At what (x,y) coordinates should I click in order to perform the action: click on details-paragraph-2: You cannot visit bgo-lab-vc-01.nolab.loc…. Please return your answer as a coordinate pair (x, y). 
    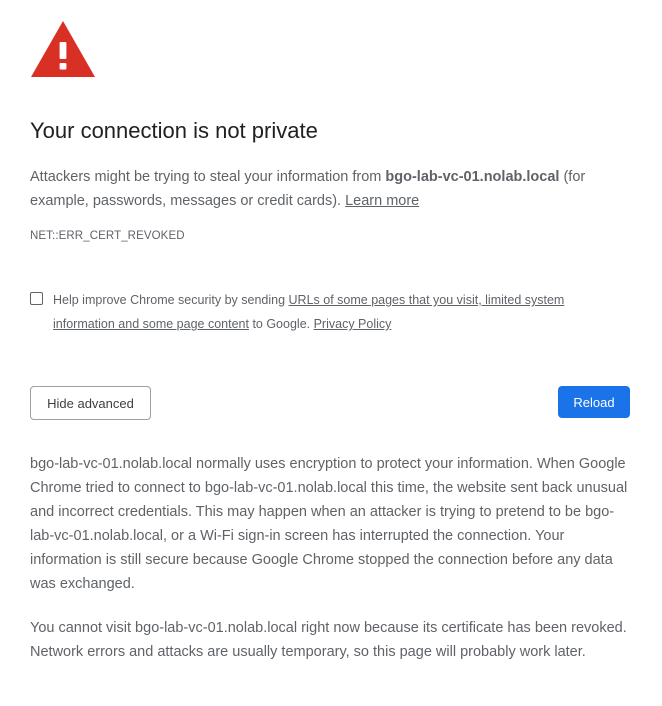
    Looking at the image, I should click on (328, 640).